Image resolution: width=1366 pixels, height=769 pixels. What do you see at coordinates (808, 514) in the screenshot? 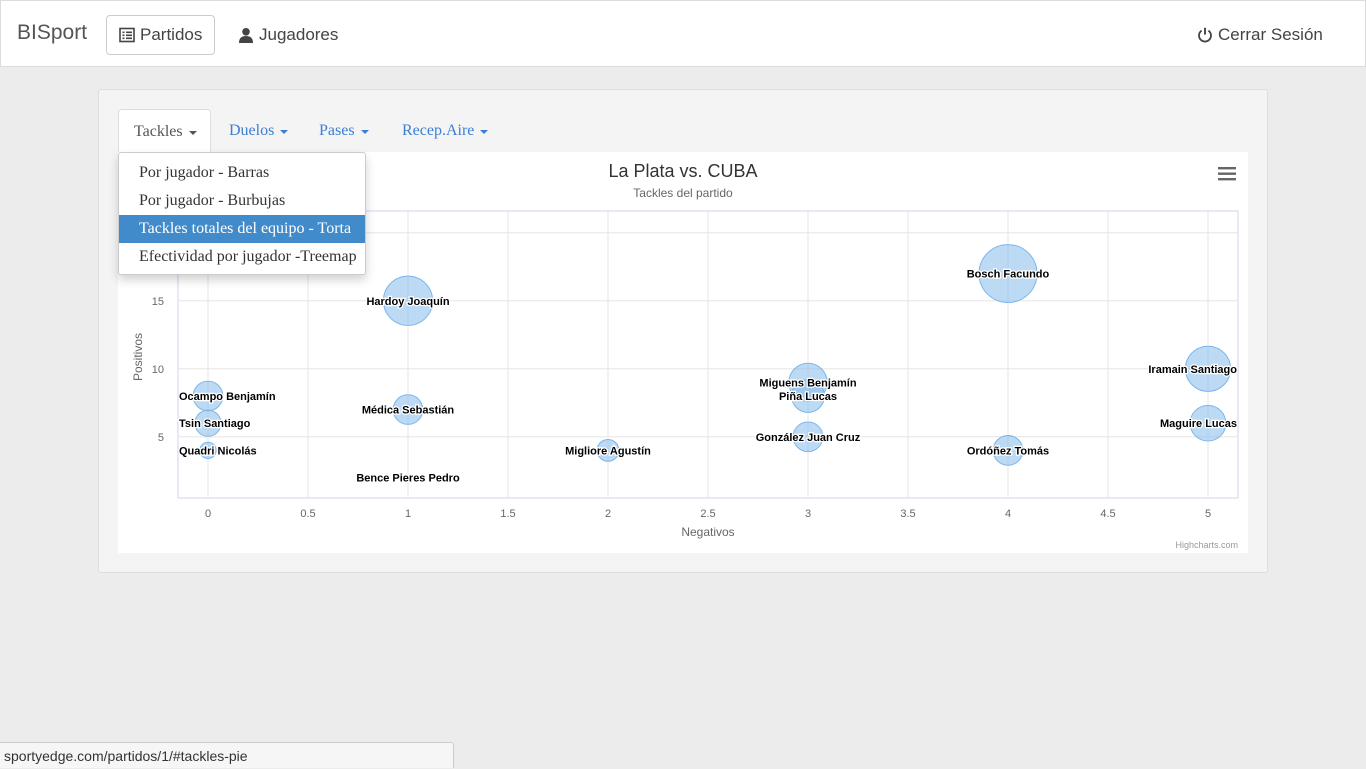
I see `x-tick-label: 3` at bounding box center [808, 514].